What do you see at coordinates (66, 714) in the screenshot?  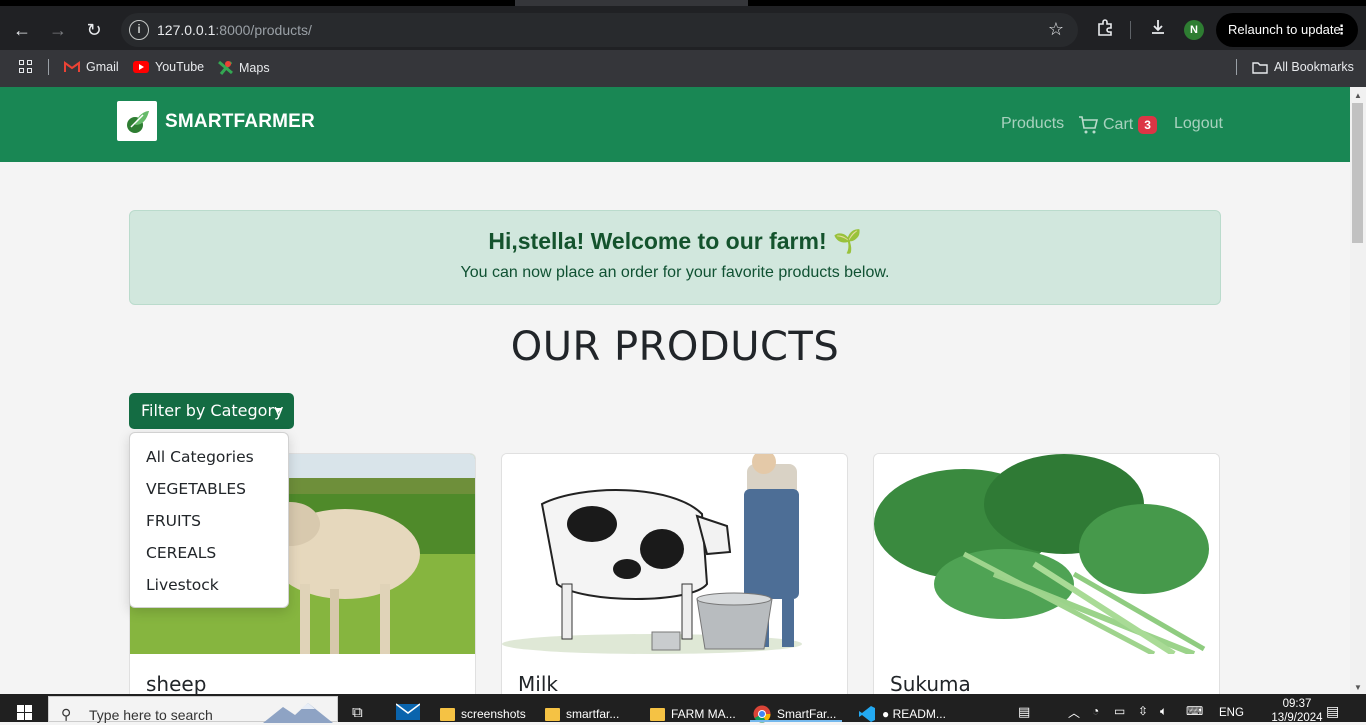 I see `search-icon: ⚲` at bounding box center [66, 714].